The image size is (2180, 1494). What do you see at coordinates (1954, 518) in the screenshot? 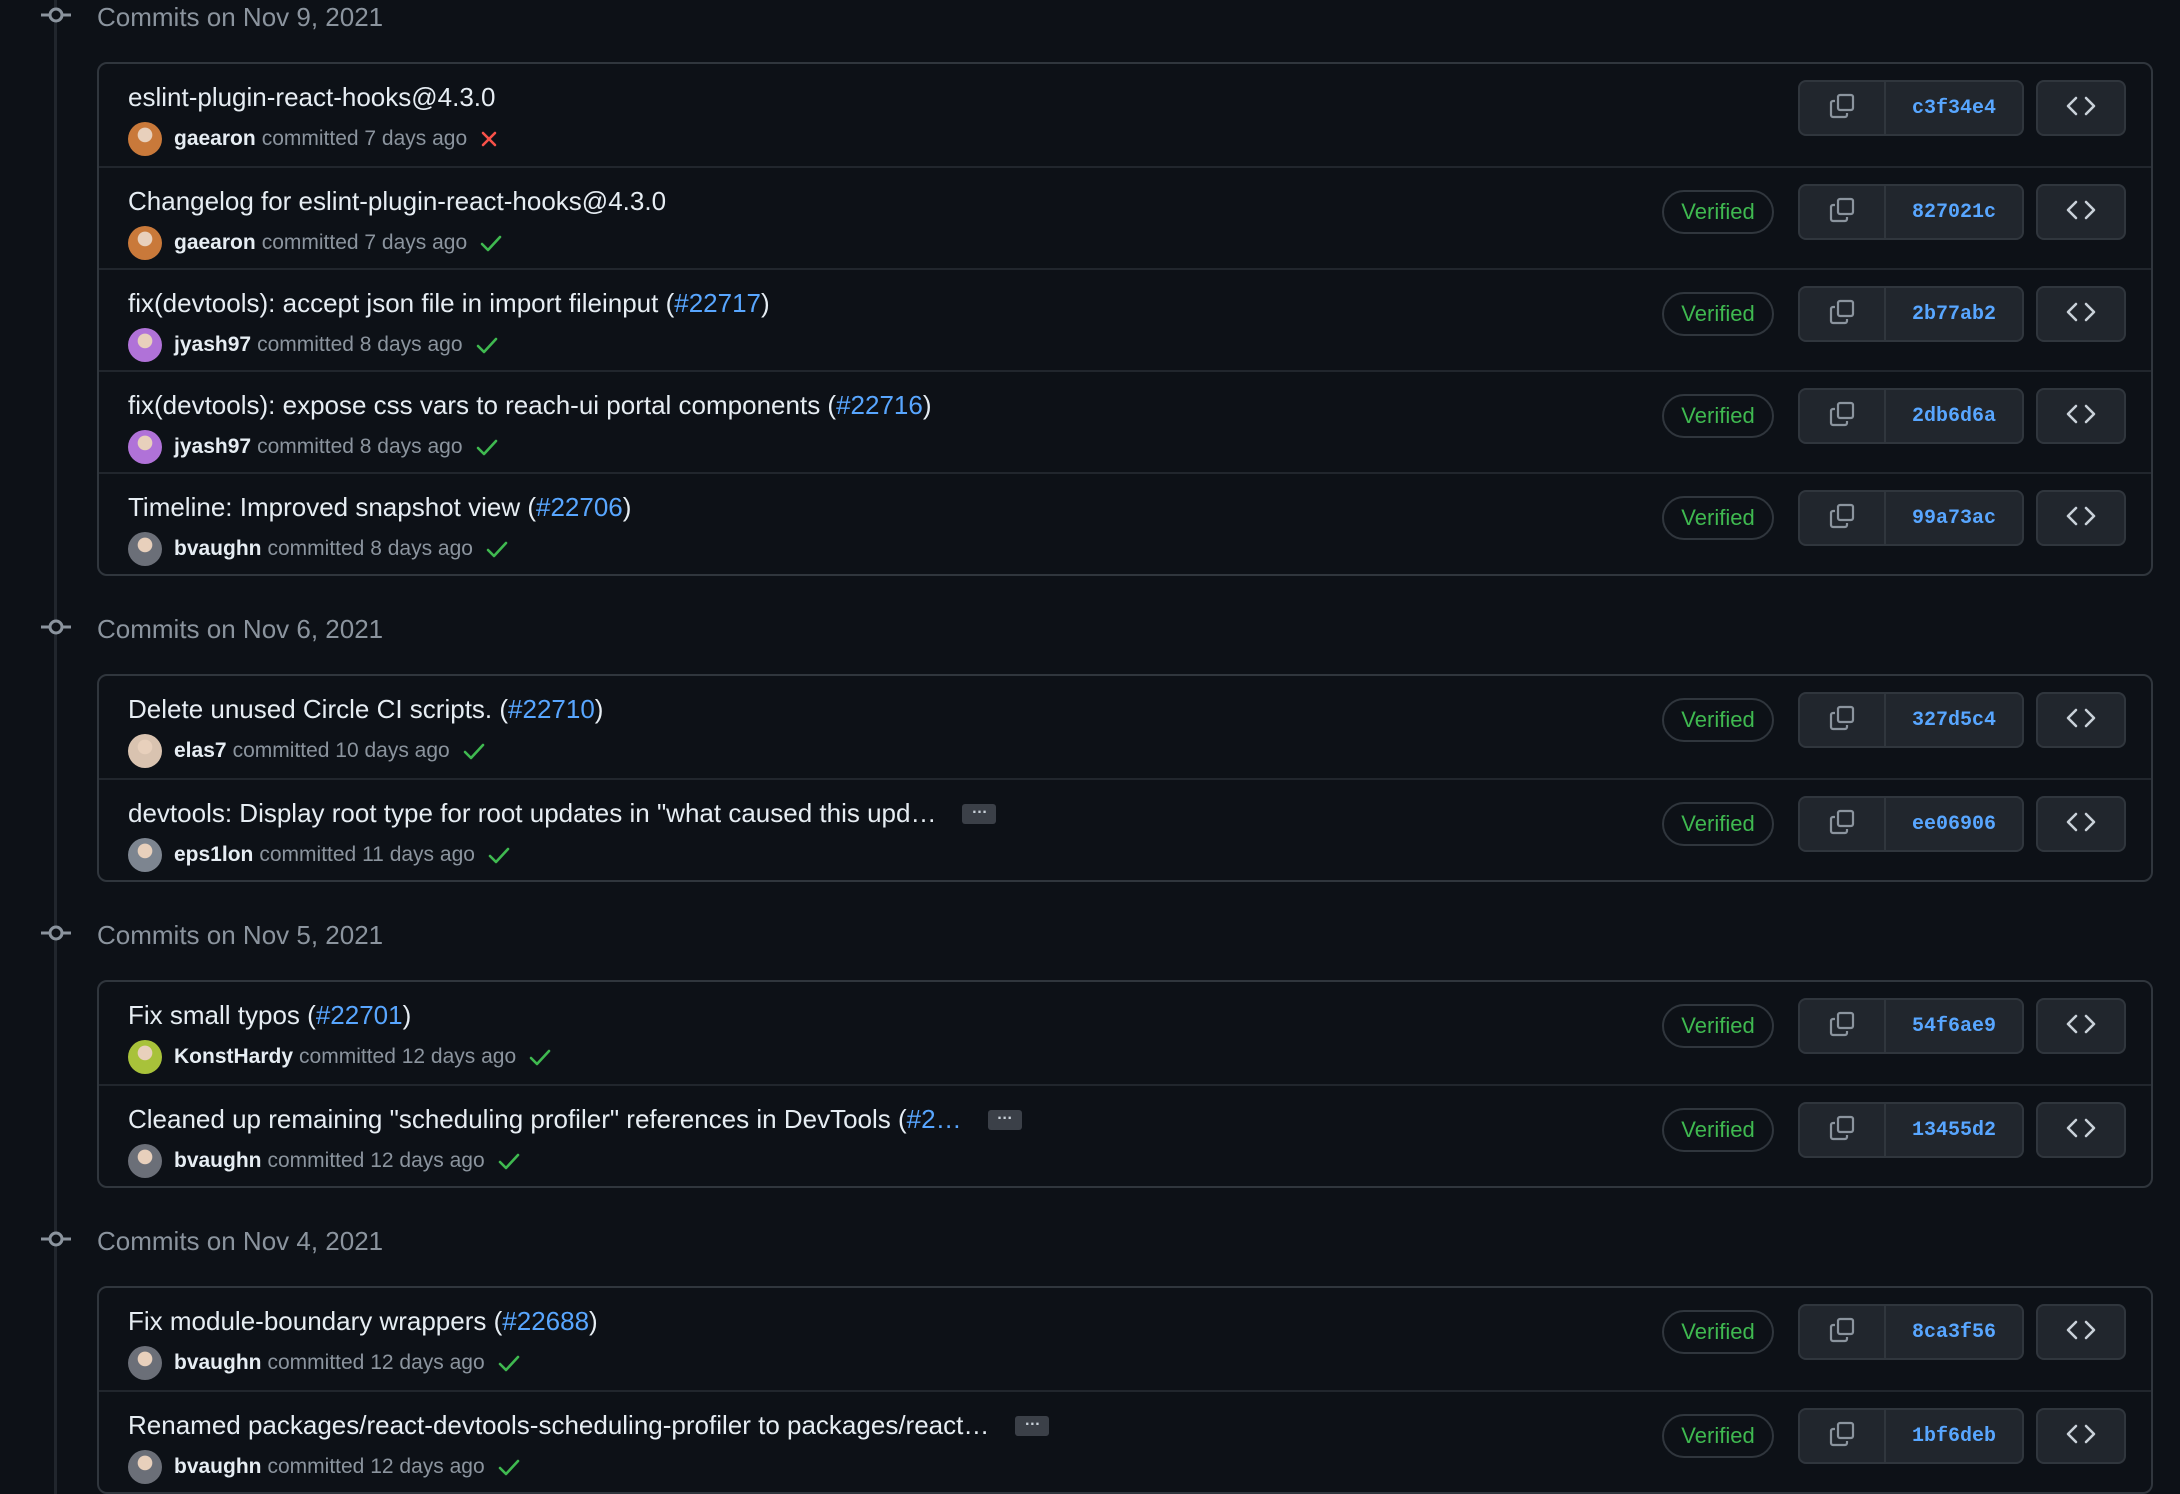
I see `commit-sha-link: 99a73ac` at bounding box center [1954, 518].